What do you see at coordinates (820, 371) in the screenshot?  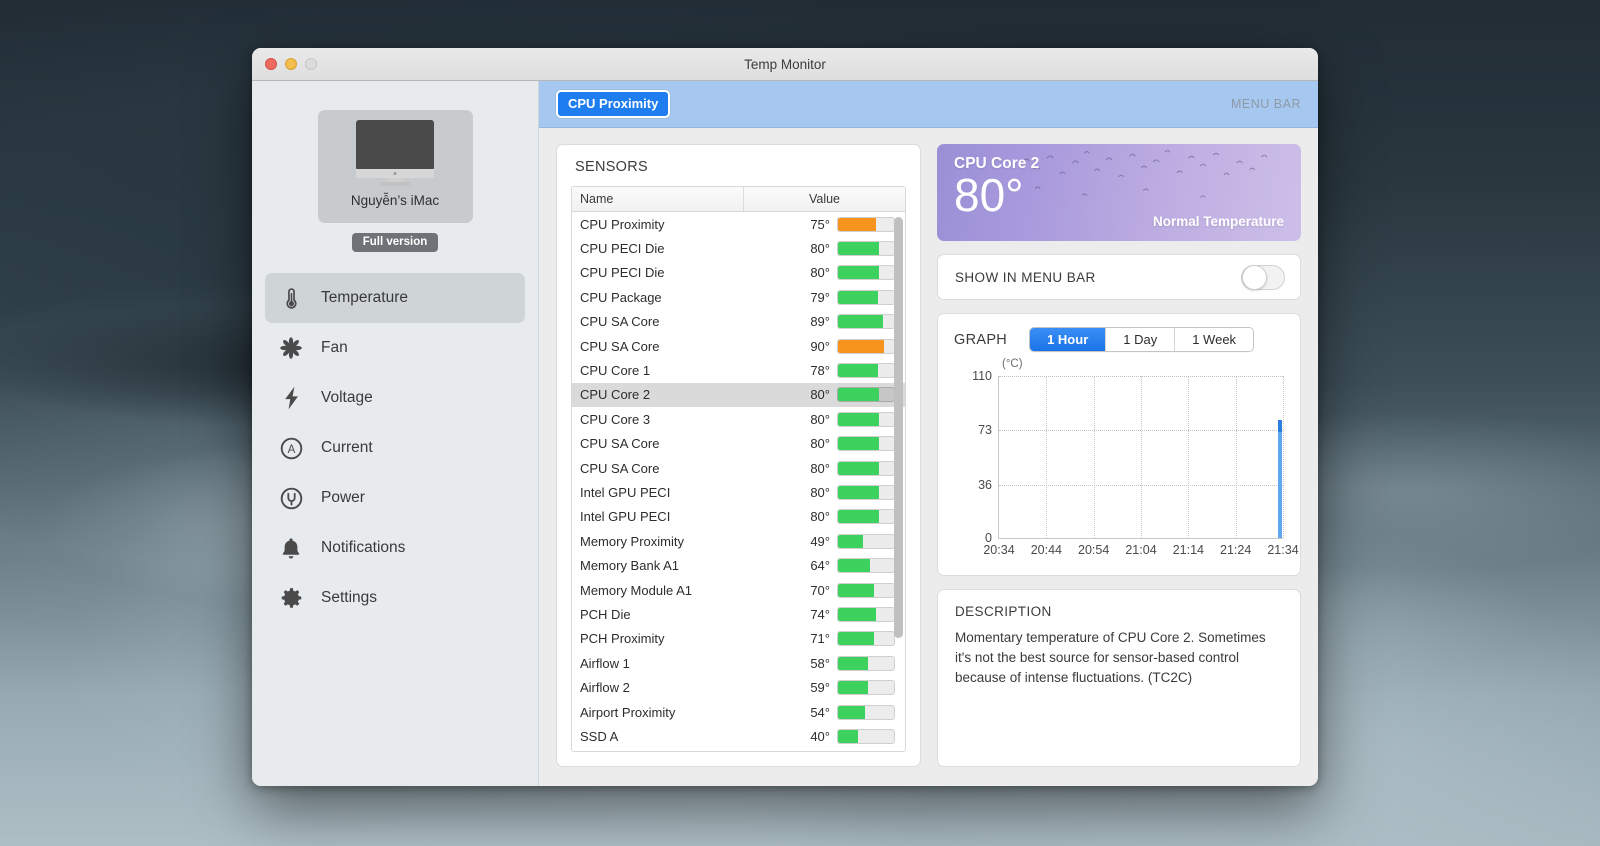 I see `sensor-value: 78°` at bounding box center [820, 371].